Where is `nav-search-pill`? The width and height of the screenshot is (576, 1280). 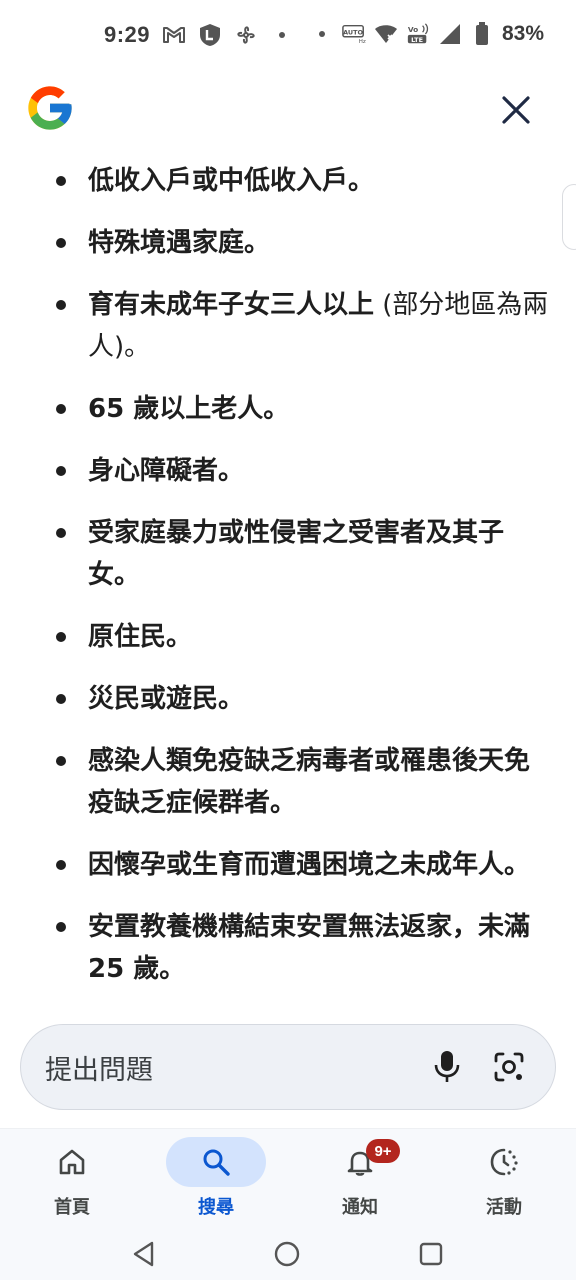
nav-search-pill is located at coordinates (216, 1162).